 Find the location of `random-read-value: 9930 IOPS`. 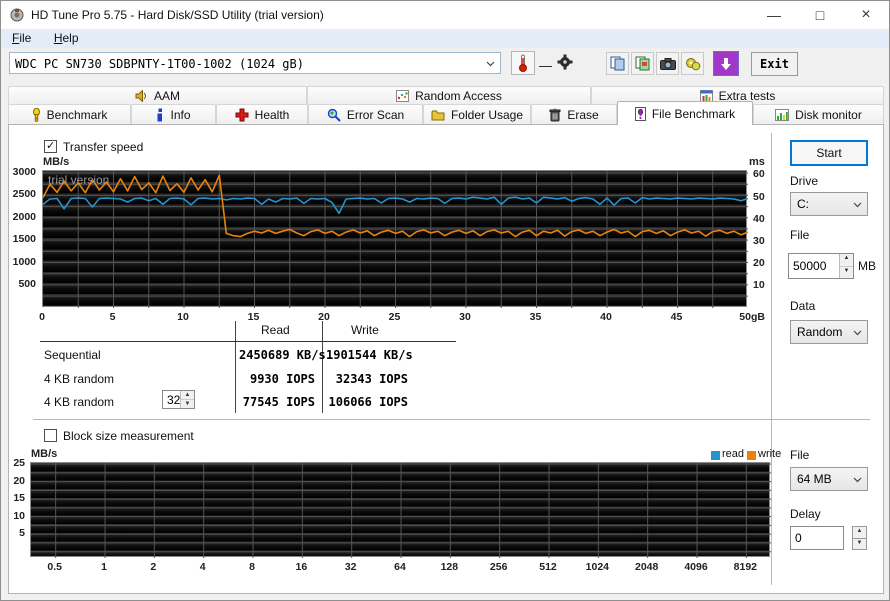

random-read-value: 9930 IOPS is located at coordinates (282, 379).